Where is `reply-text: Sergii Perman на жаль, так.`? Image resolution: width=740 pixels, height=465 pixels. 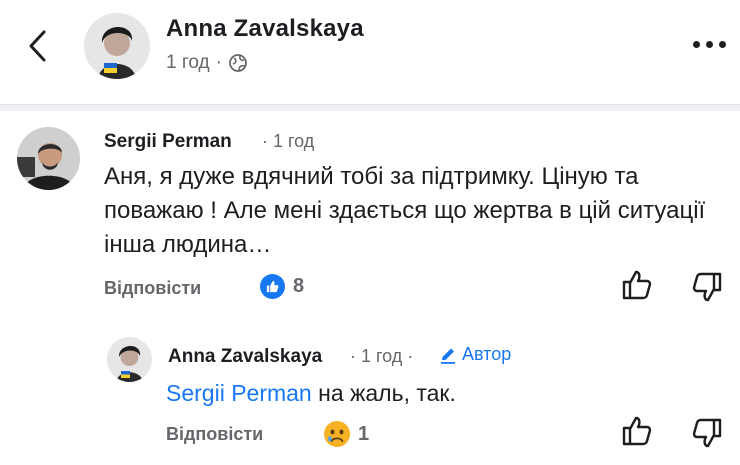 reply-text: Sergii Perman на жаль, так. is located at coordinates (311, 393).